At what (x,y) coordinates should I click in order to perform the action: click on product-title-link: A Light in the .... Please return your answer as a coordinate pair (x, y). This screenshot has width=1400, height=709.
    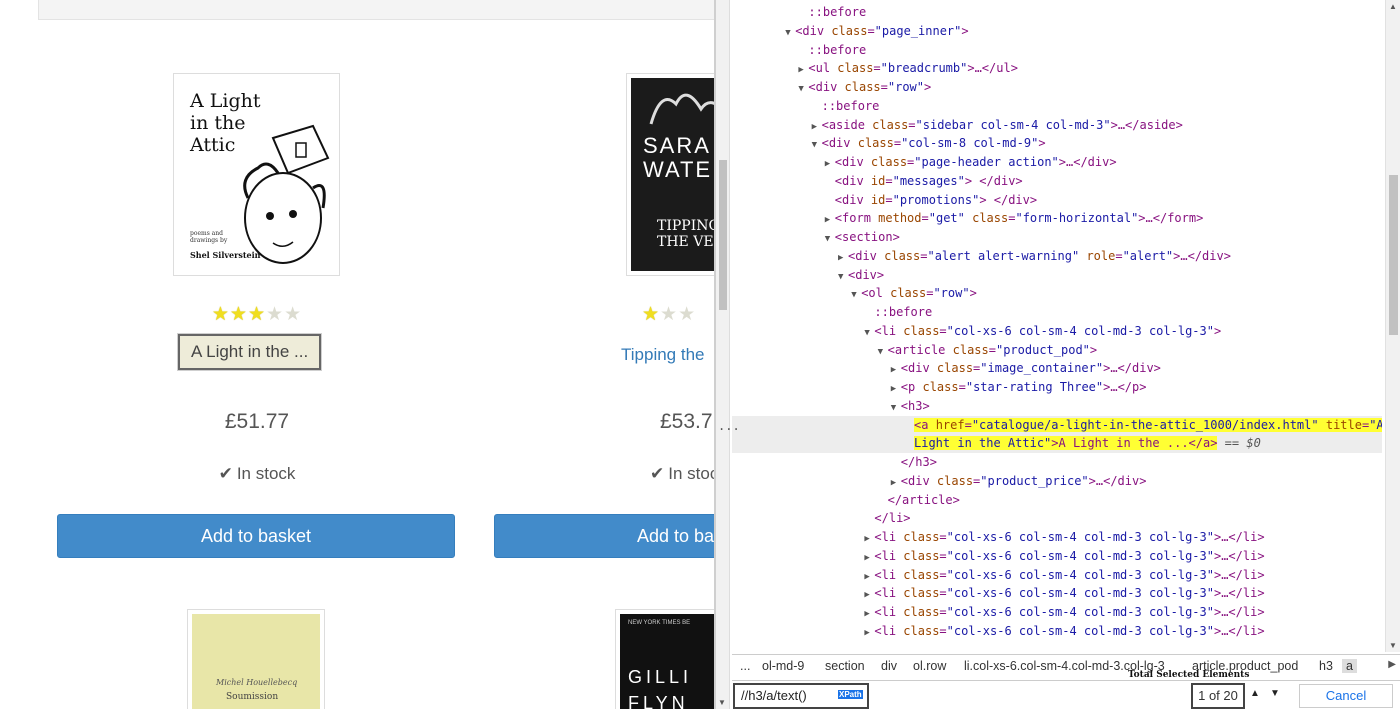
    Looking at the image, I should click on (250, 352).